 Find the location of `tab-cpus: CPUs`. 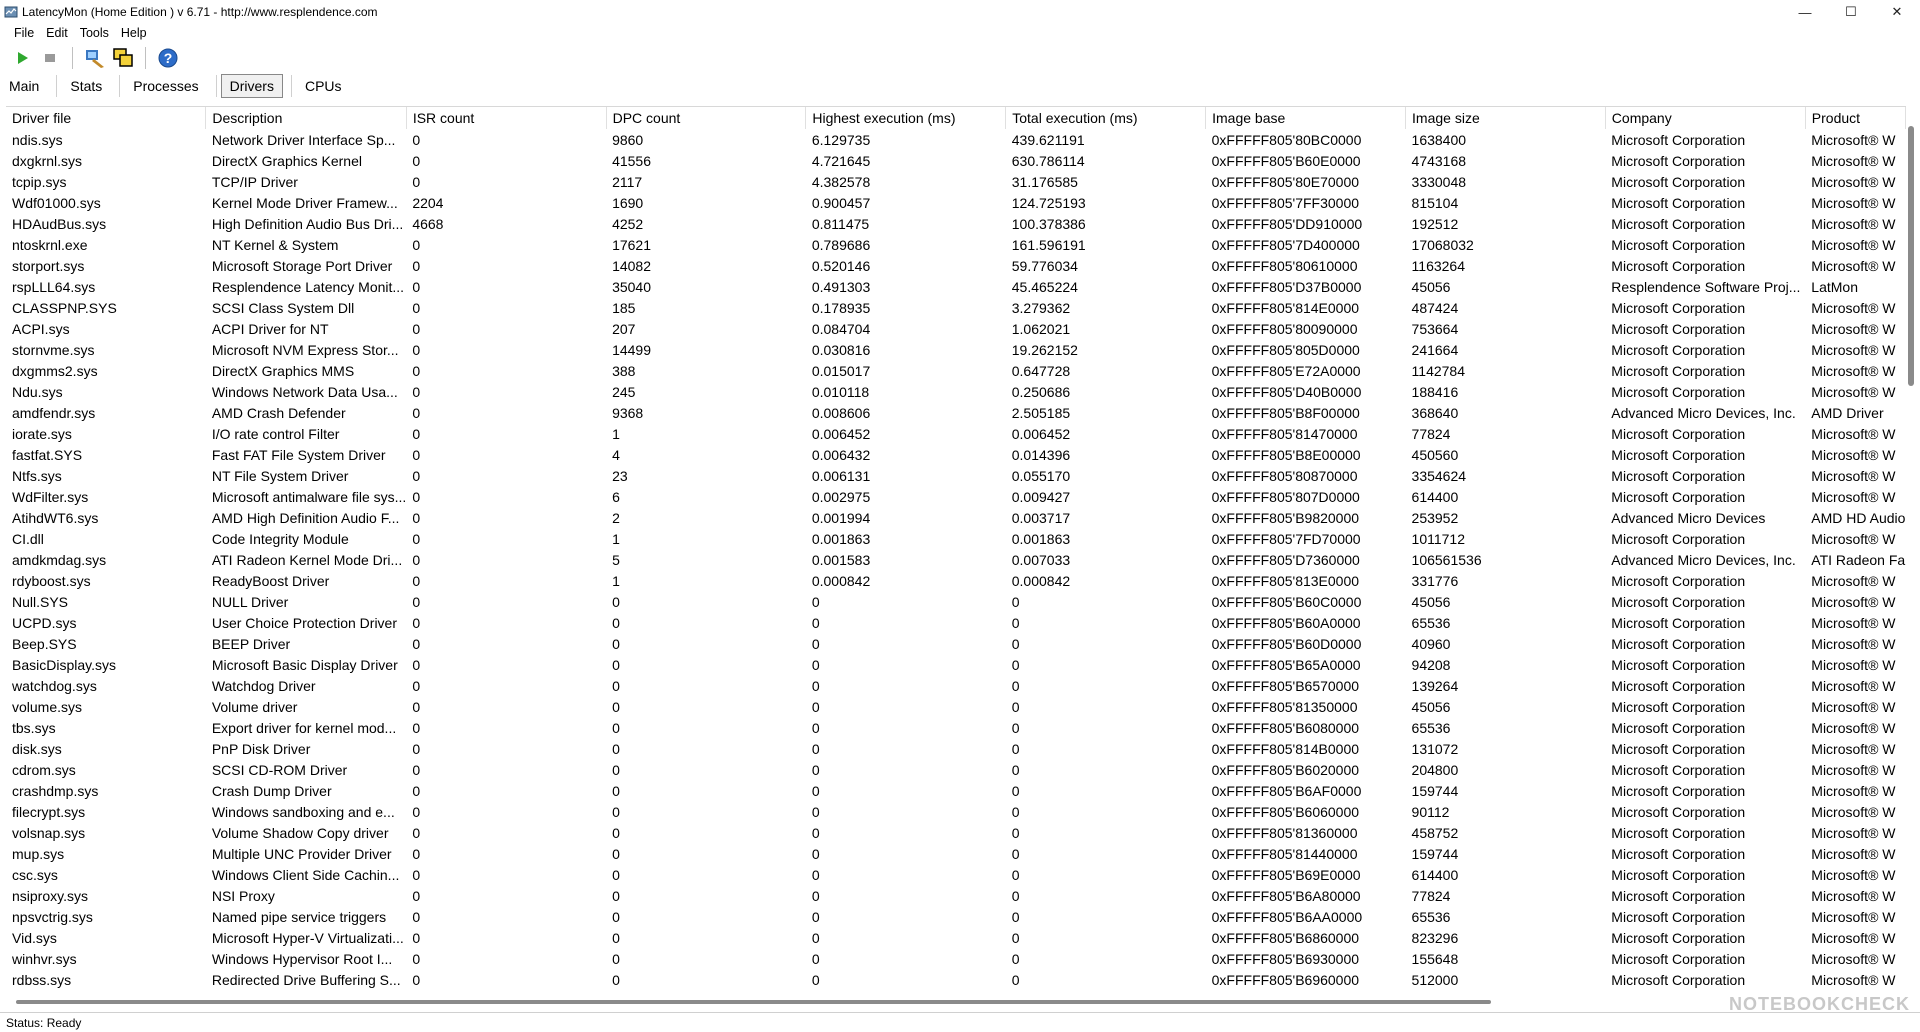

tab-cpus: CPUs is located at coordinates (323, 86).